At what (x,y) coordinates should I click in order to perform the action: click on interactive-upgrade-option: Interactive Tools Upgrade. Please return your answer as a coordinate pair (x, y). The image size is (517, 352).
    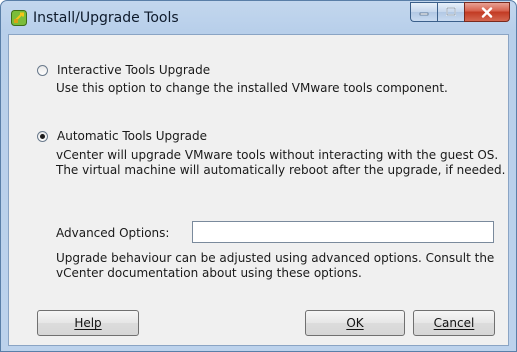
    Looking at the image, I should click on (123, 70).